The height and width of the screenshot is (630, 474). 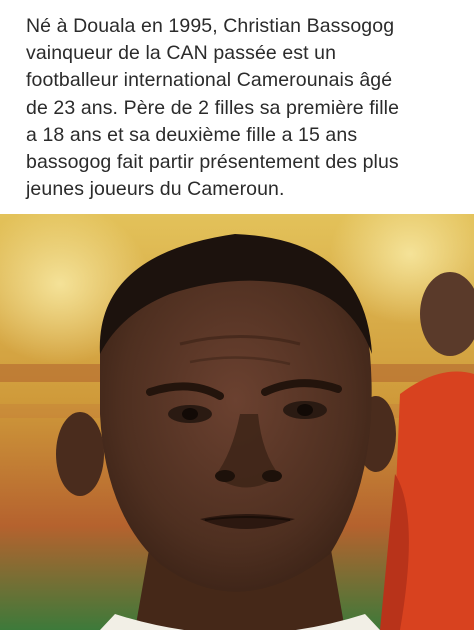 What do you see at coordinates (155, 189) in the screenshot?
I see `caption-line: jeunes joueurs du Cameroun.` at bounding box center [155, 189].